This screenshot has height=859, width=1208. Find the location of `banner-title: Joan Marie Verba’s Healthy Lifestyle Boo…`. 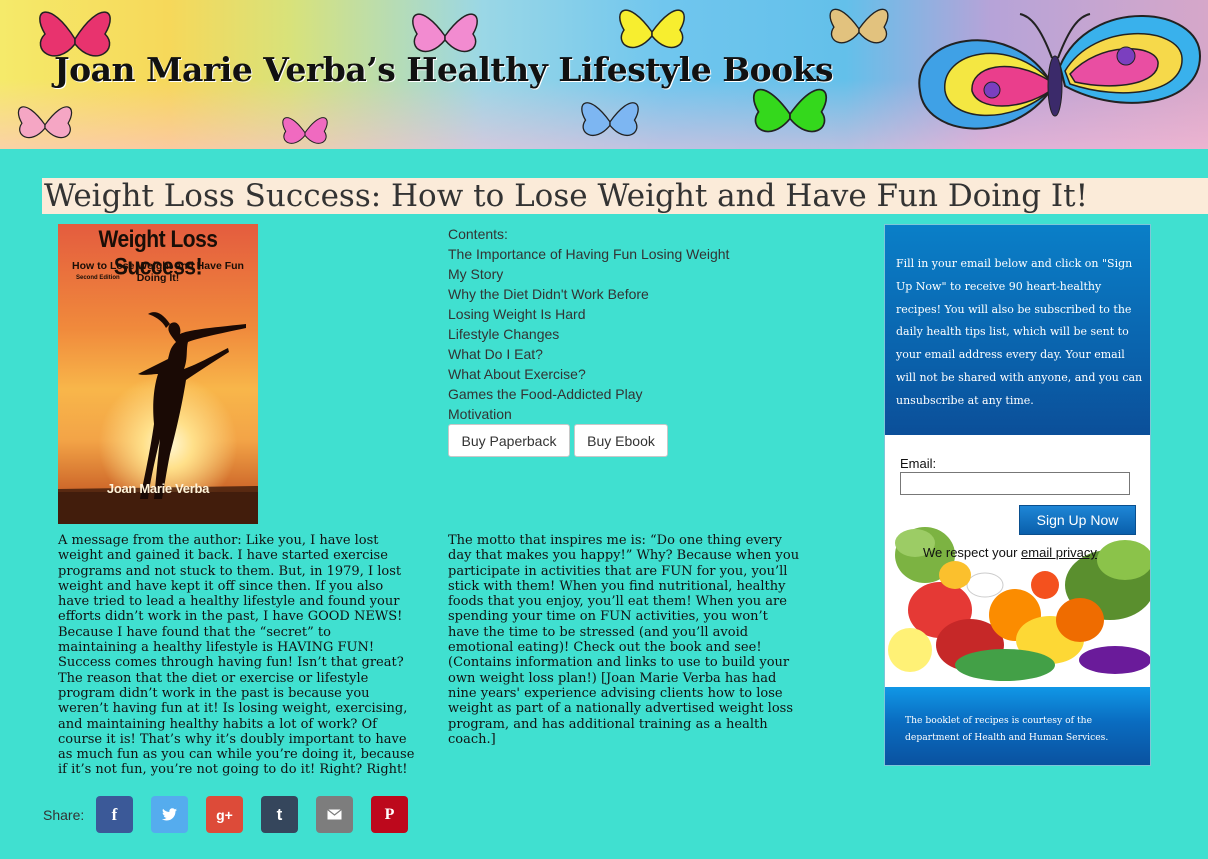

banner-title: Joan Marie Verba’s Healthy Lifestyle Boo… is located at coordinates (444, 69).